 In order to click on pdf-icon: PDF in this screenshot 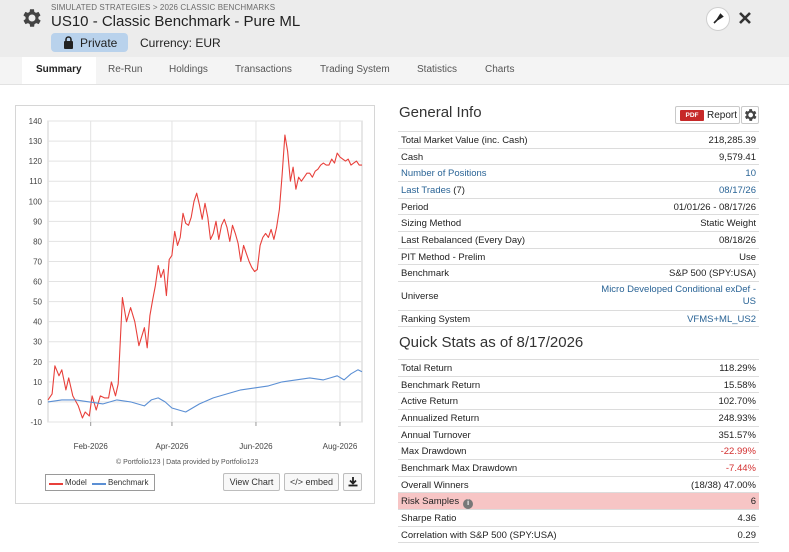, I will do `click(692, 115)`.